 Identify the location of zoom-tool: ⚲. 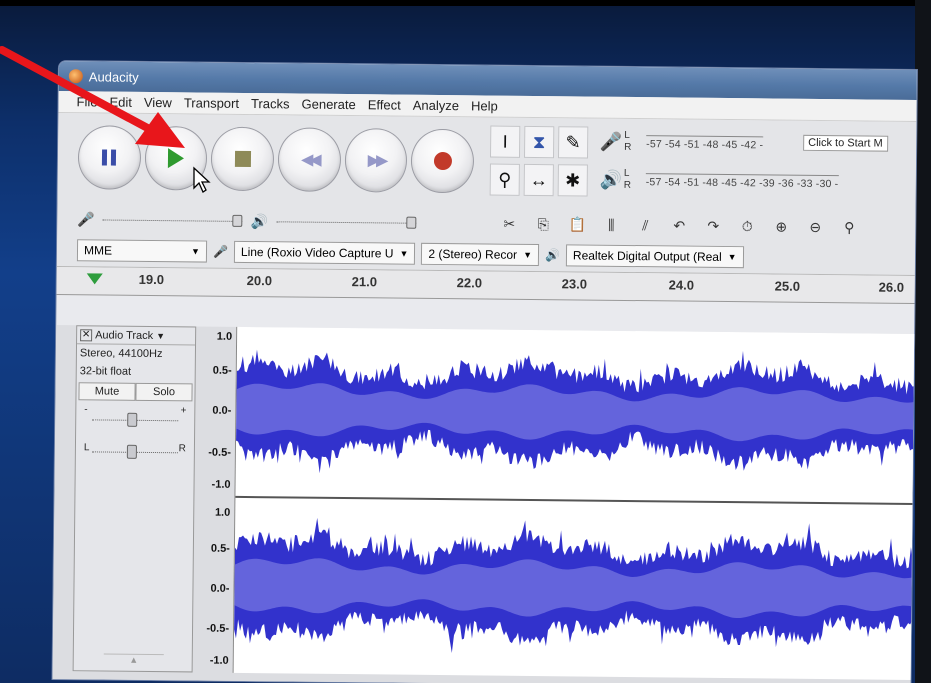
(504, 179).